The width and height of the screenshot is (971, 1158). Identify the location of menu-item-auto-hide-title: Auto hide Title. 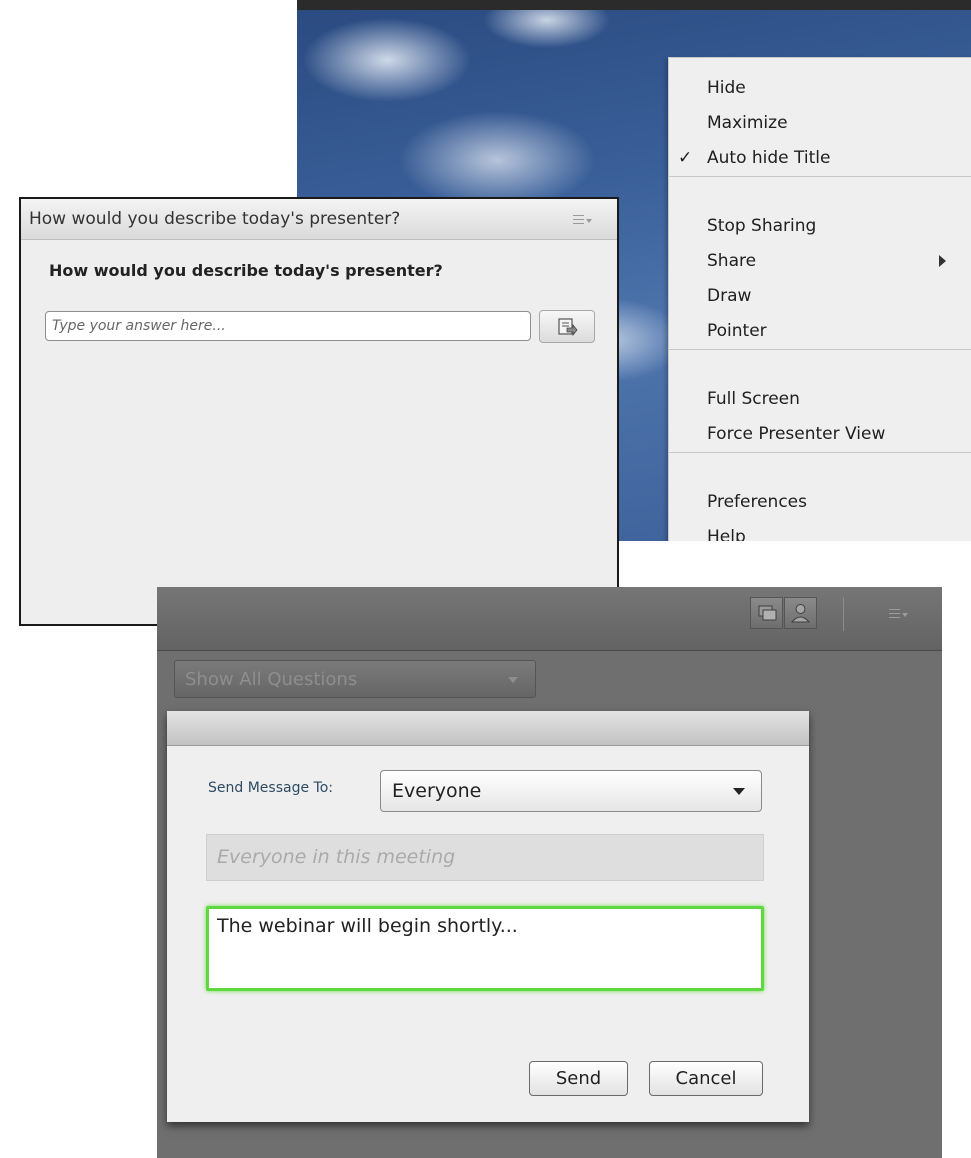
(768, 158).